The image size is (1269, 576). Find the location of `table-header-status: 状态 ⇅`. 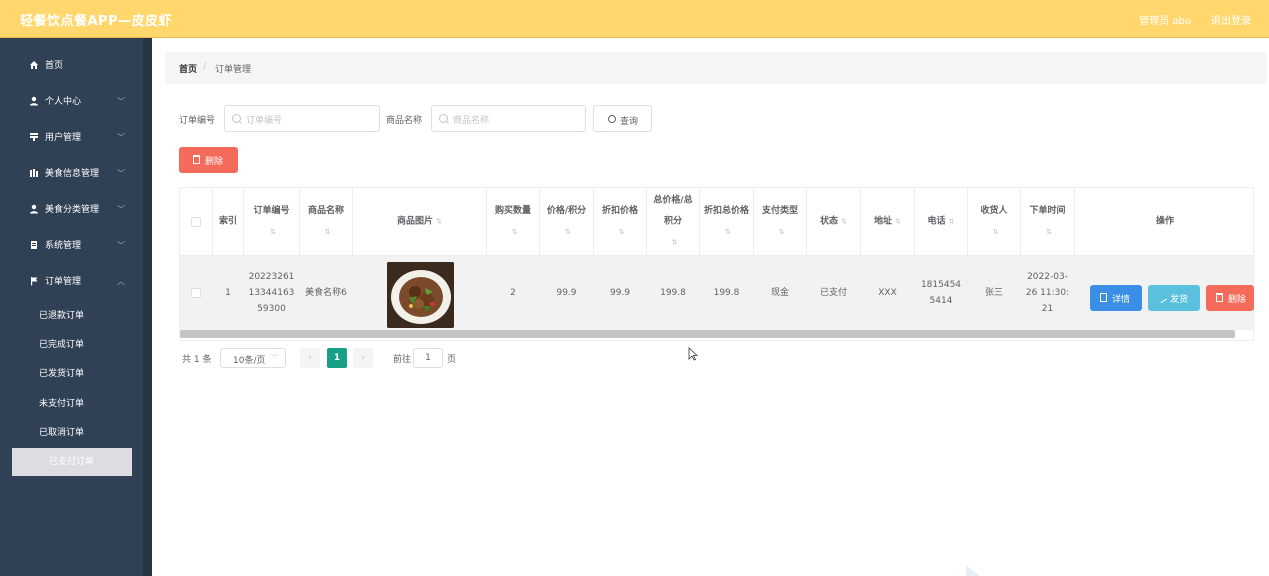

table-header-status: 状态 ⇅ is located at coordinates (834, 222).